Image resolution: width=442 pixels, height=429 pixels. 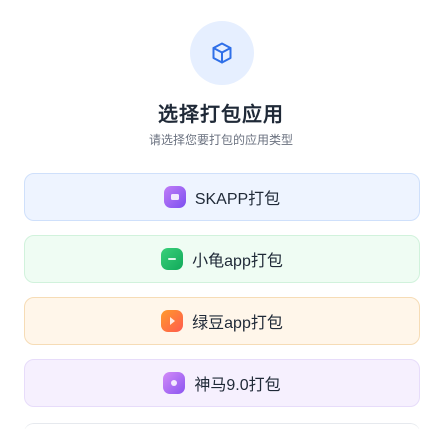 I want to click on option-shenma: 神马9.0打包, so click(x=222, y=383).